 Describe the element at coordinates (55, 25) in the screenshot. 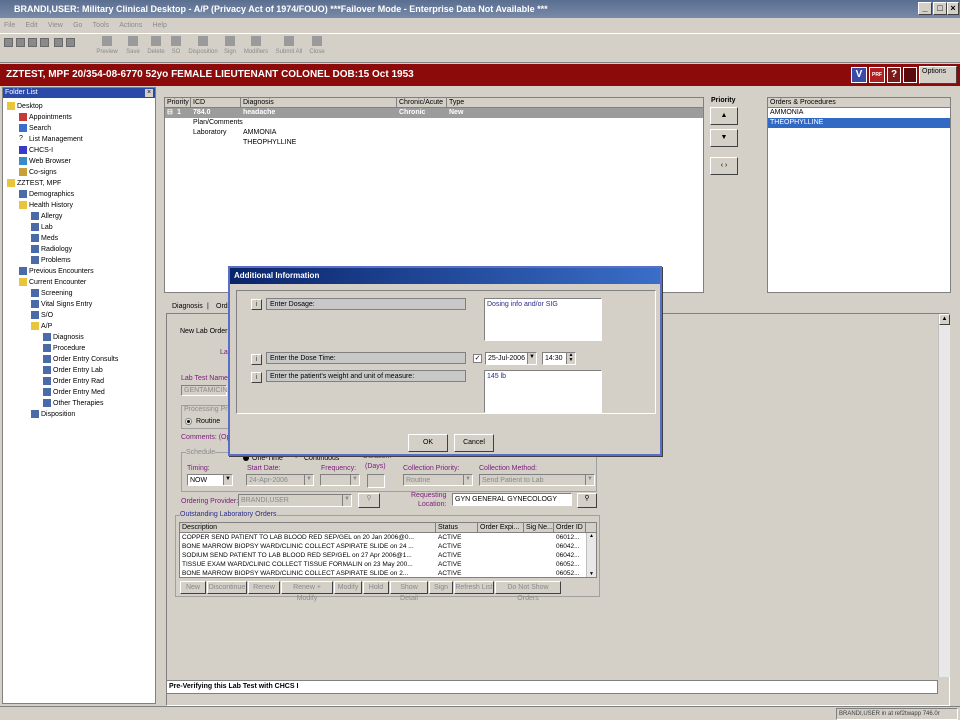

I see `menu-view: View` at that location.